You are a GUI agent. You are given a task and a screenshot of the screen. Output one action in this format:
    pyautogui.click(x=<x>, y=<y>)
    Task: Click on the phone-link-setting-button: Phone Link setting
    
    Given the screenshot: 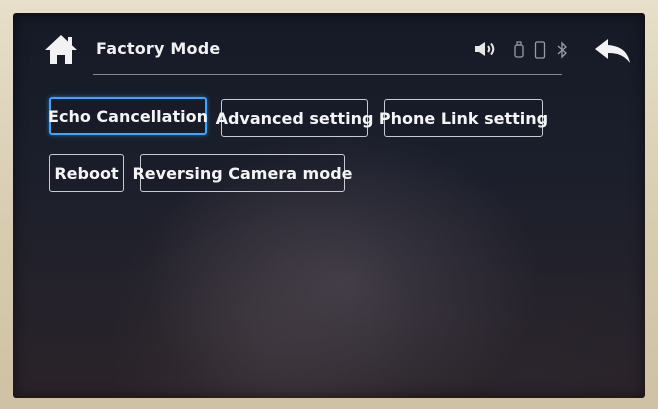 What is the action you would take?
    pyautogui.click(x=463, y=118)
    